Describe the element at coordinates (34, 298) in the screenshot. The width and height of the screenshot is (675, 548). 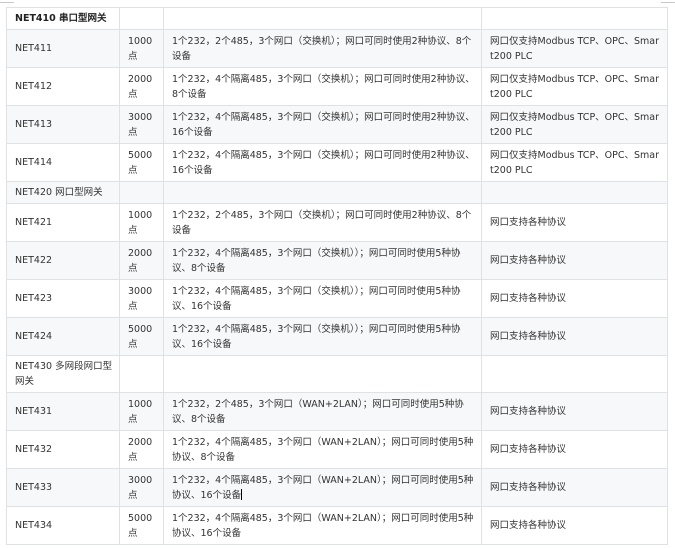
I see `model-cell-text: NET423` at that location.